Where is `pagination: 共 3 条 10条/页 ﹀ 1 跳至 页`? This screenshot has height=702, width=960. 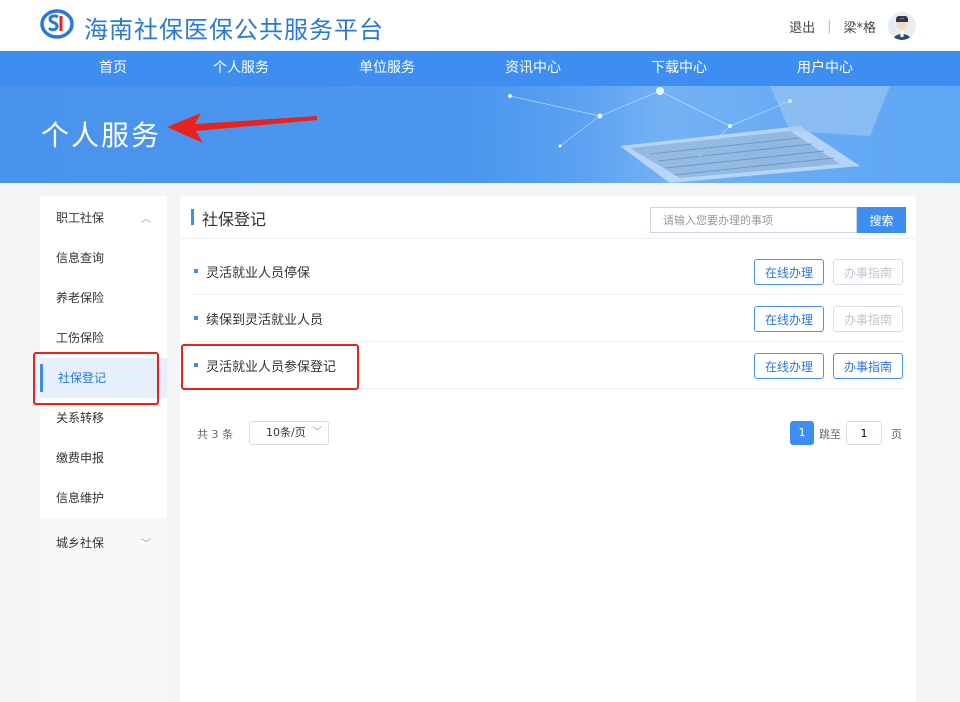 pagination: 共 3 条 10条/页 ﹀ 1 跳至 页 is located at coordinates (548, 433).